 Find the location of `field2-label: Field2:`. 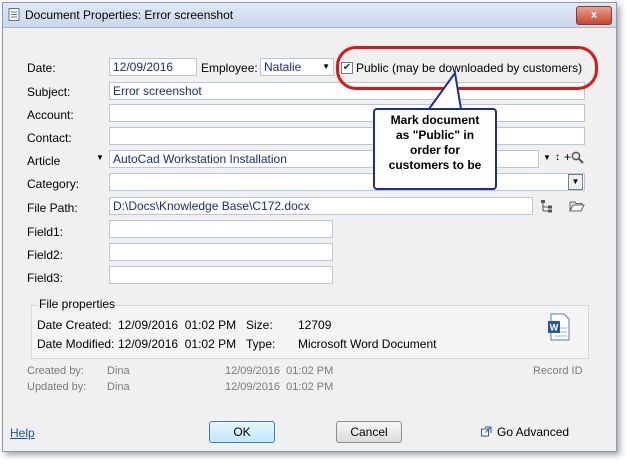

field2-label: Field2: is located at coordinates (45, 255).